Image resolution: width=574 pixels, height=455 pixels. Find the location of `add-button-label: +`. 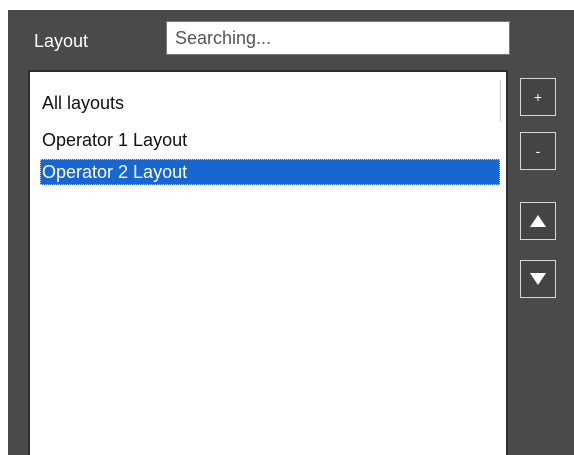

add-button-label: + is located at coordinates (538, 97).